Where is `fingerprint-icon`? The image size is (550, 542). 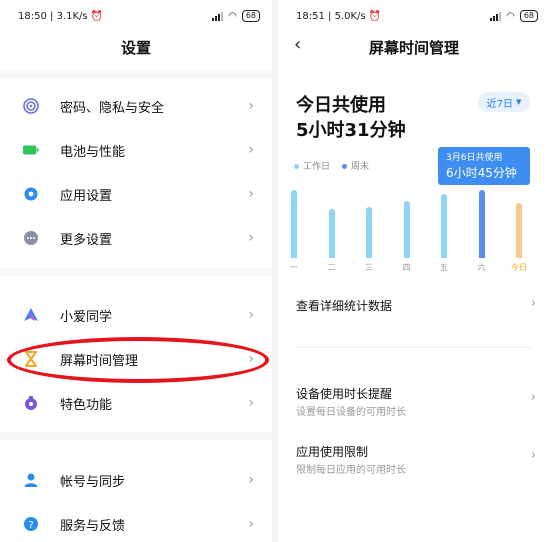
fingerprint-icon is located at coordinates (31, 106).